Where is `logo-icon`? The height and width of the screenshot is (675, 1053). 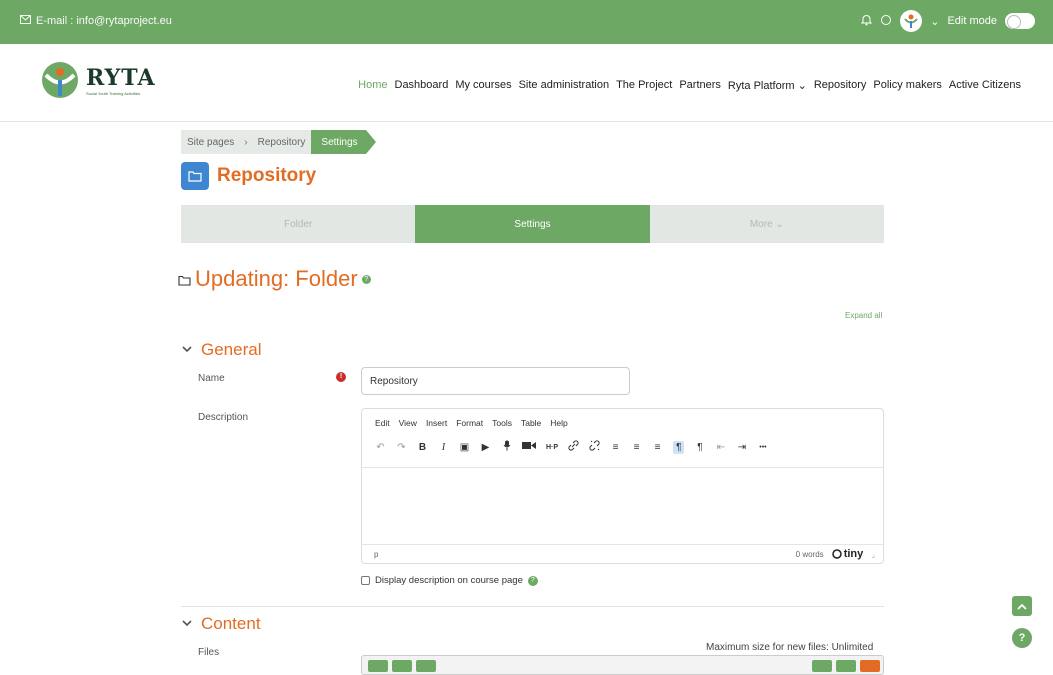
logo-icon is located at coordinates (60, 80).